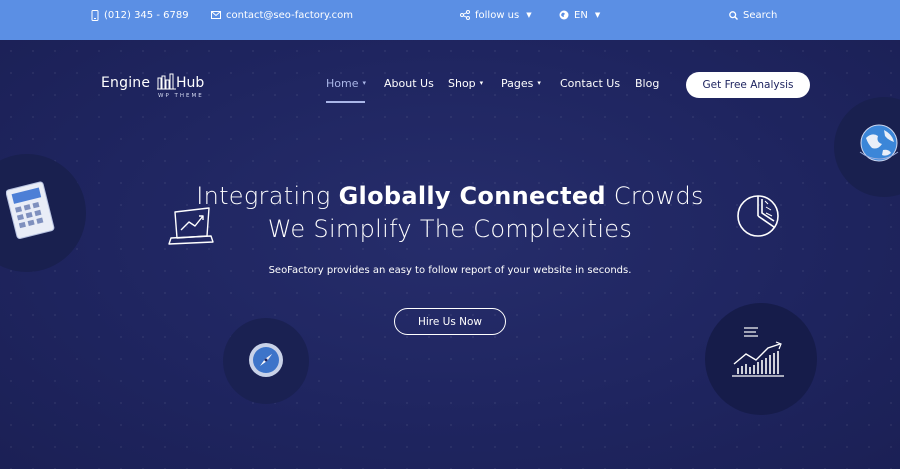 The image size is (900, 469). Describe the element at coordinates (760, 15) in the screenshot. I see `search-label: Search` at that location.